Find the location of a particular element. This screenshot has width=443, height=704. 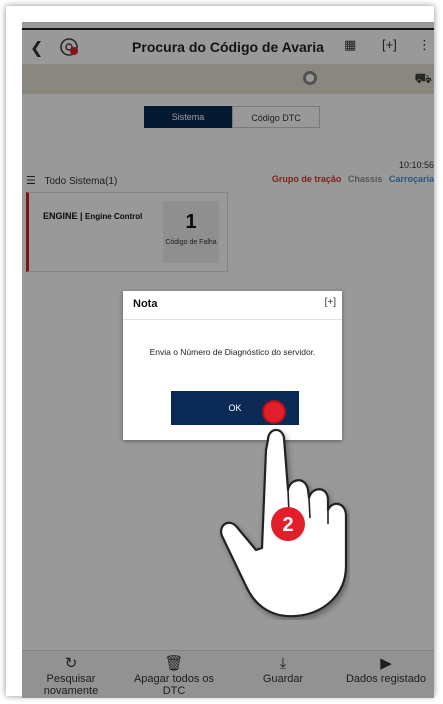

step-number: 2 is located at coordinates (287, 525).